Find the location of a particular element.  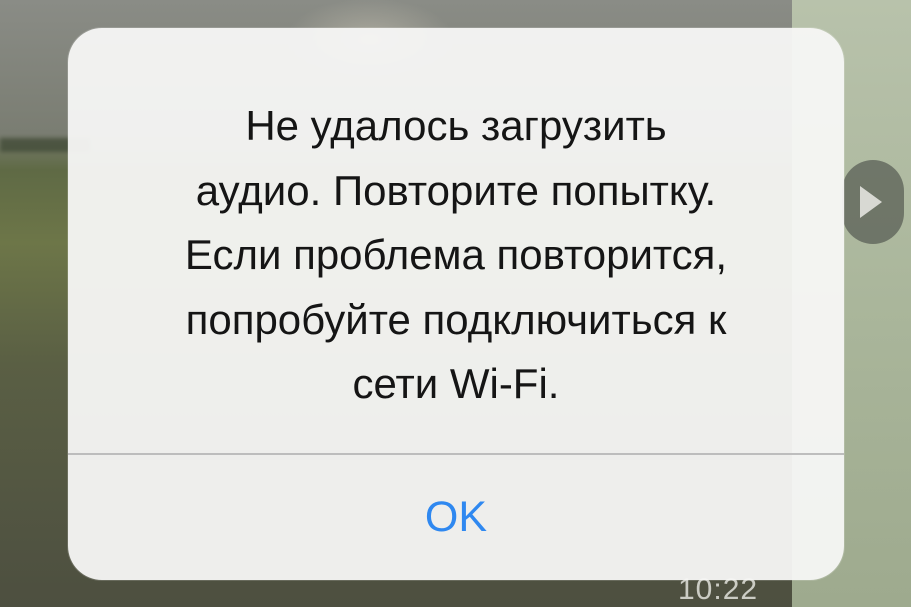

forward-icon is located at coordinates (871, 202).